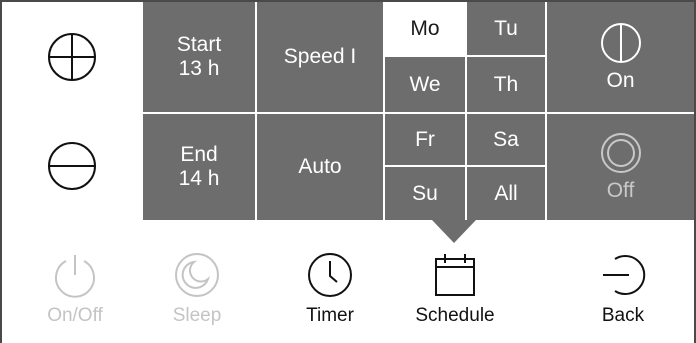 Image resolution: width=696 pixels, height=343 pixels. I want to click on clock-icon, so click(330, 275).